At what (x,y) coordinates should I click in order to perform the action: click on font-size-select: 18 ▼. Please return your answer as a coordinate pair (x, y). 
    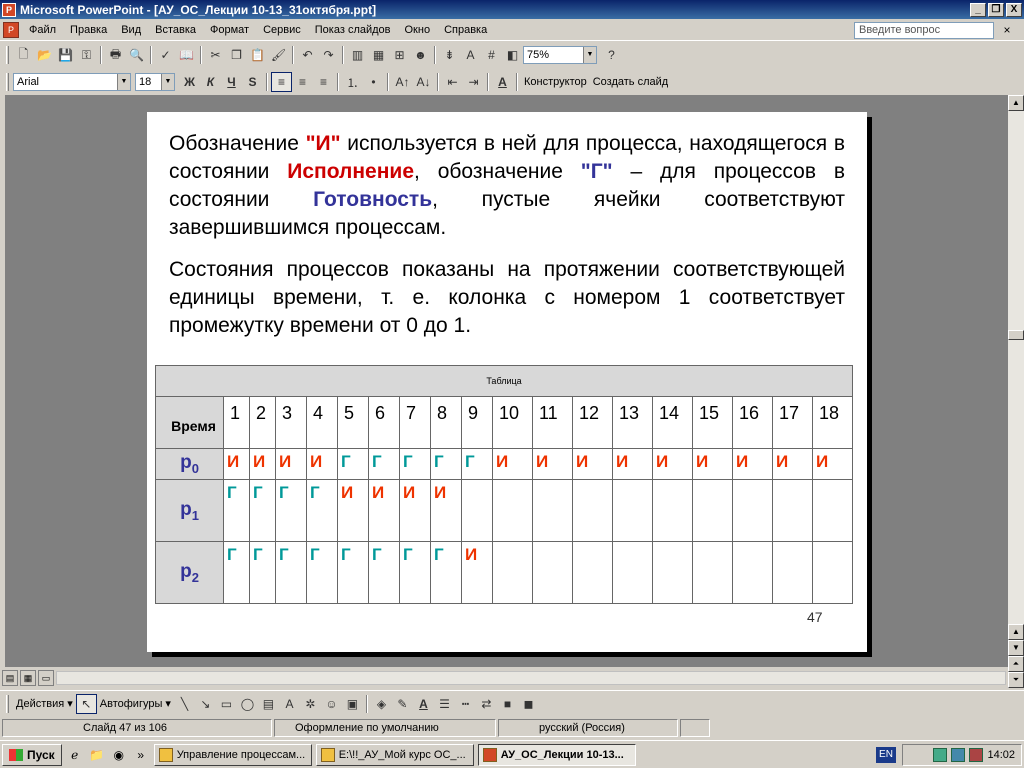
    Looking at the image, I should click on (155, 82).